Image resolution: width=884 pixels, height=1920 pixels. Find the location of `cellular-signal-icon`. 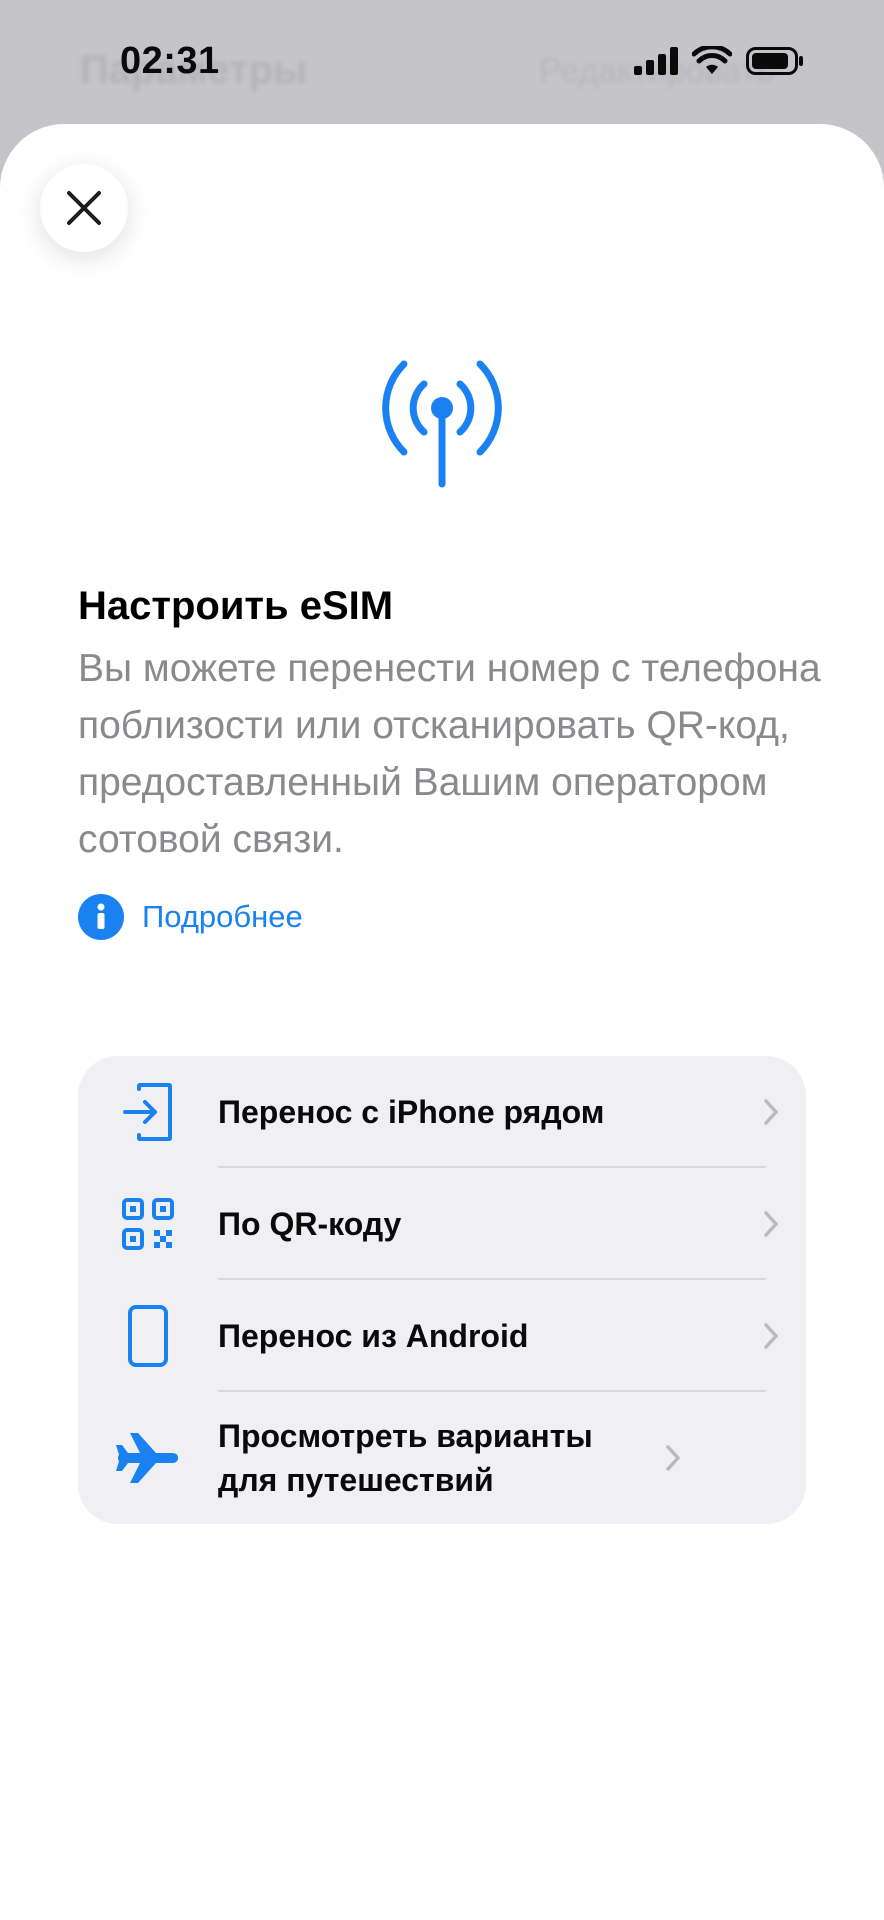

cellular-signal-icon is located at coordinates (656, 61).